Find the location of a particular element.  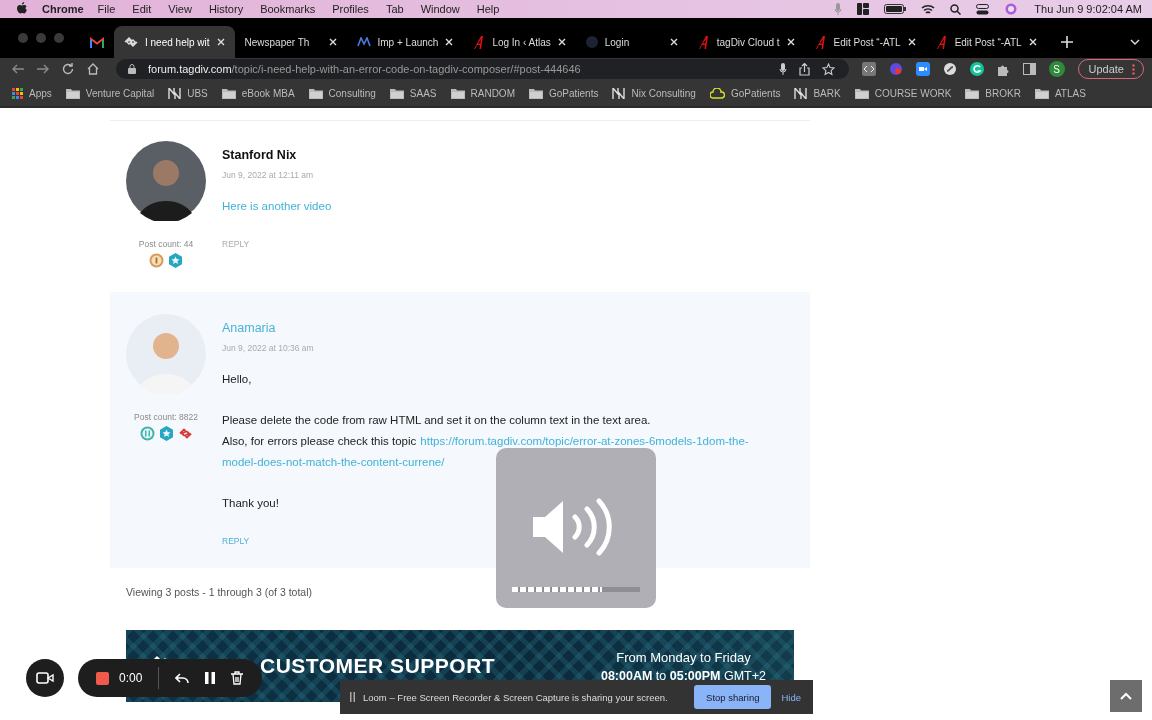

post-count: Post count: 44 is located at coordinates (166, 244).